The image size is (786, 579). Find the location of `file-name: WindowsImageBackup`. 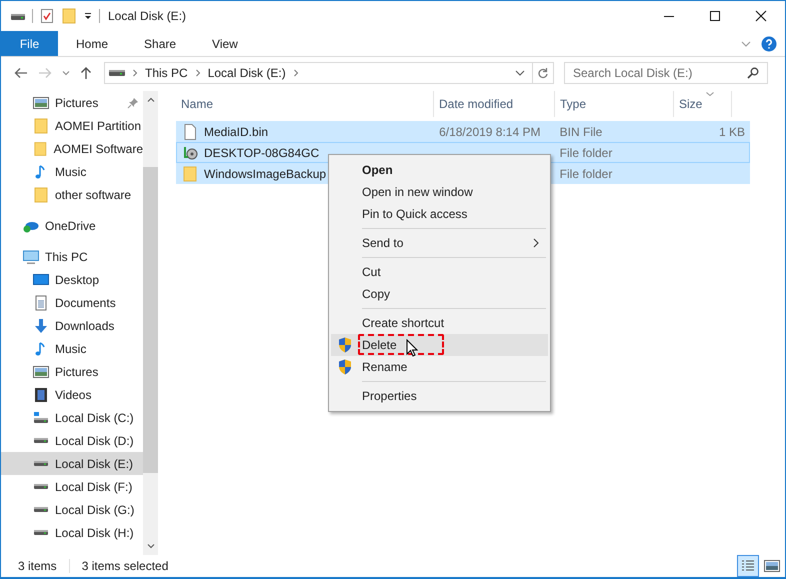

file-name: WindowsImageBackup is located at coordinates (265, 173).